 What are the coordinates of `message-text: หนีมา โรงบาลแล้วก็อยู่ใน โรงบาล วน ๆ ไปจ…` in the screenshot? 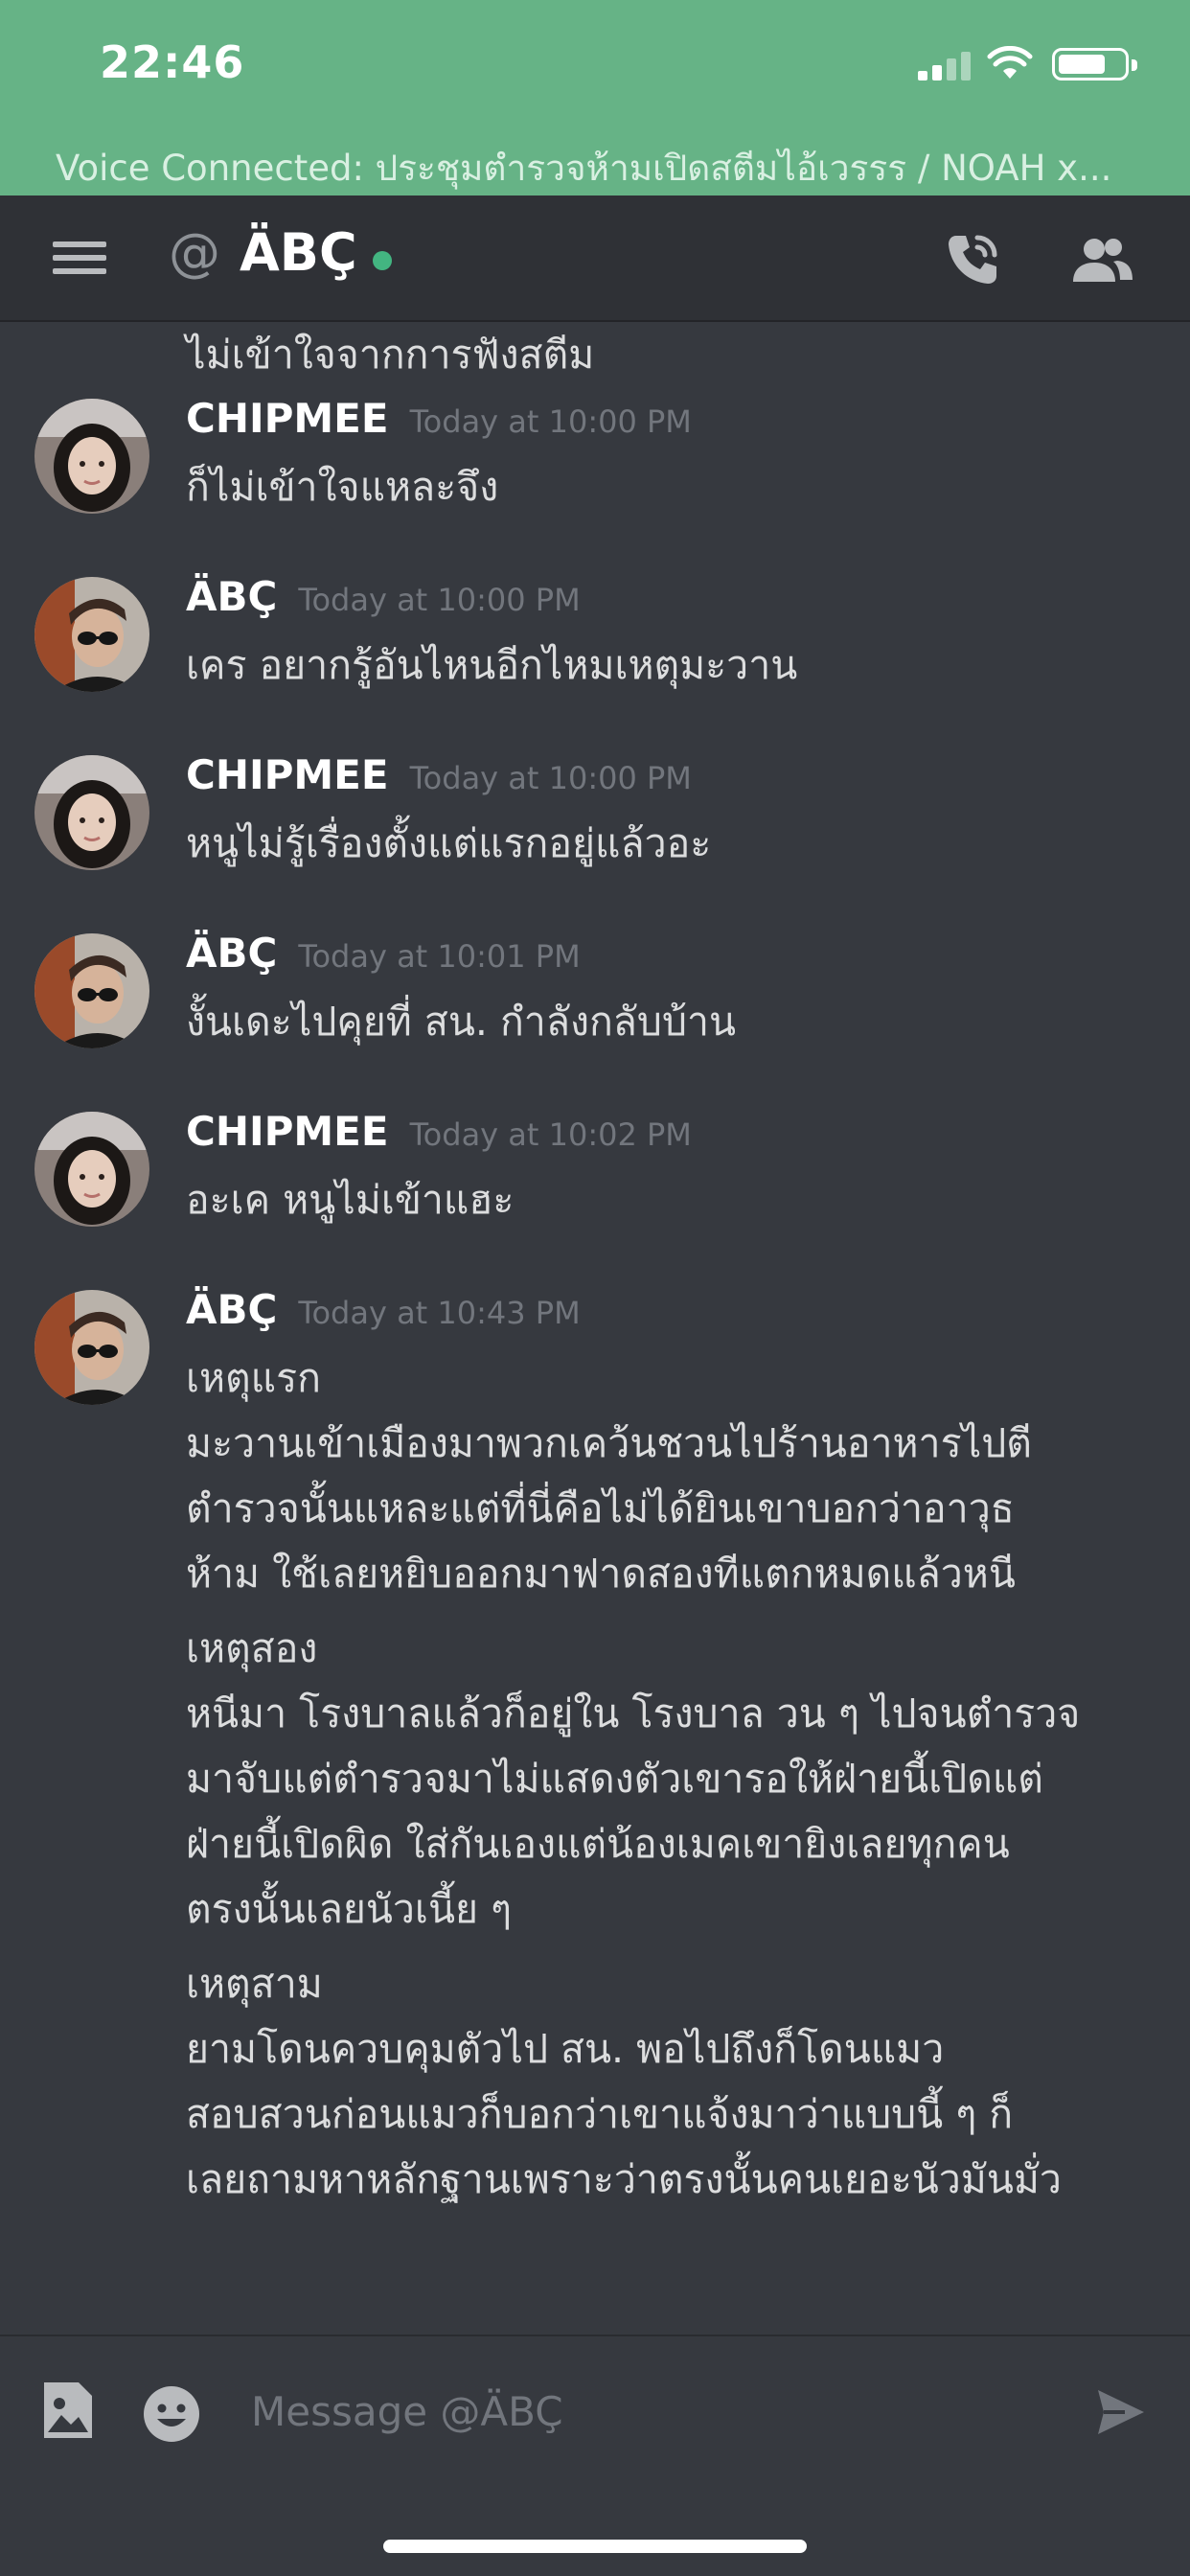 It's located at (634, 1713).